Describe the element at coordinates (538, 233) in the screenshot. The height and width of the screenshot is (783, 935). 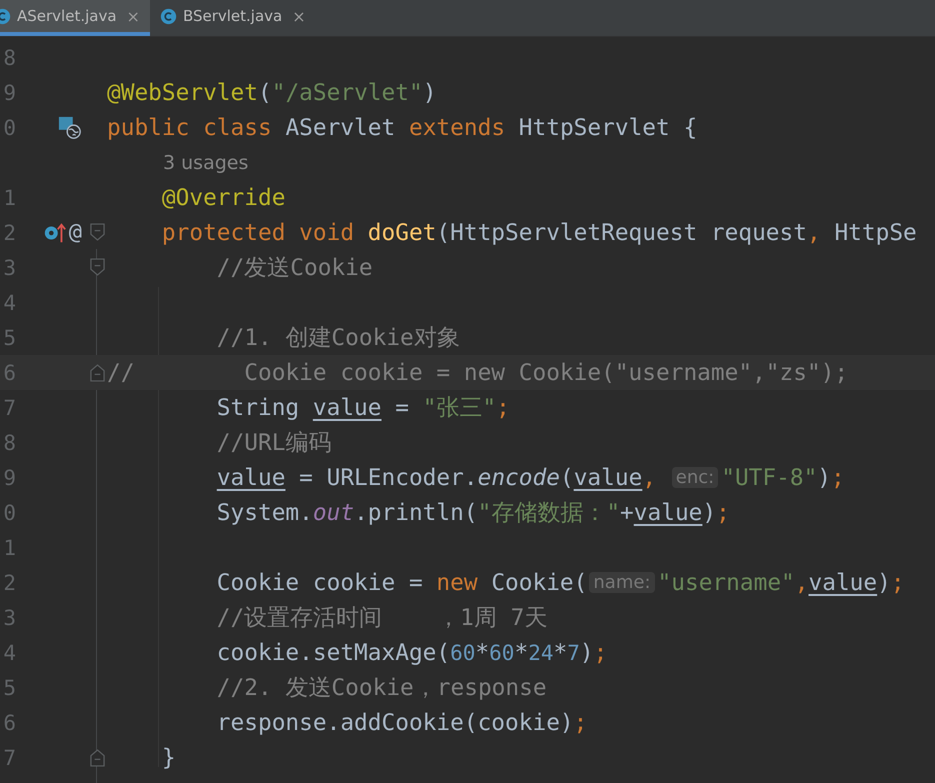
I see `code-text: protected void doGet(HttpServletRequest request, HttpSe` at that location.